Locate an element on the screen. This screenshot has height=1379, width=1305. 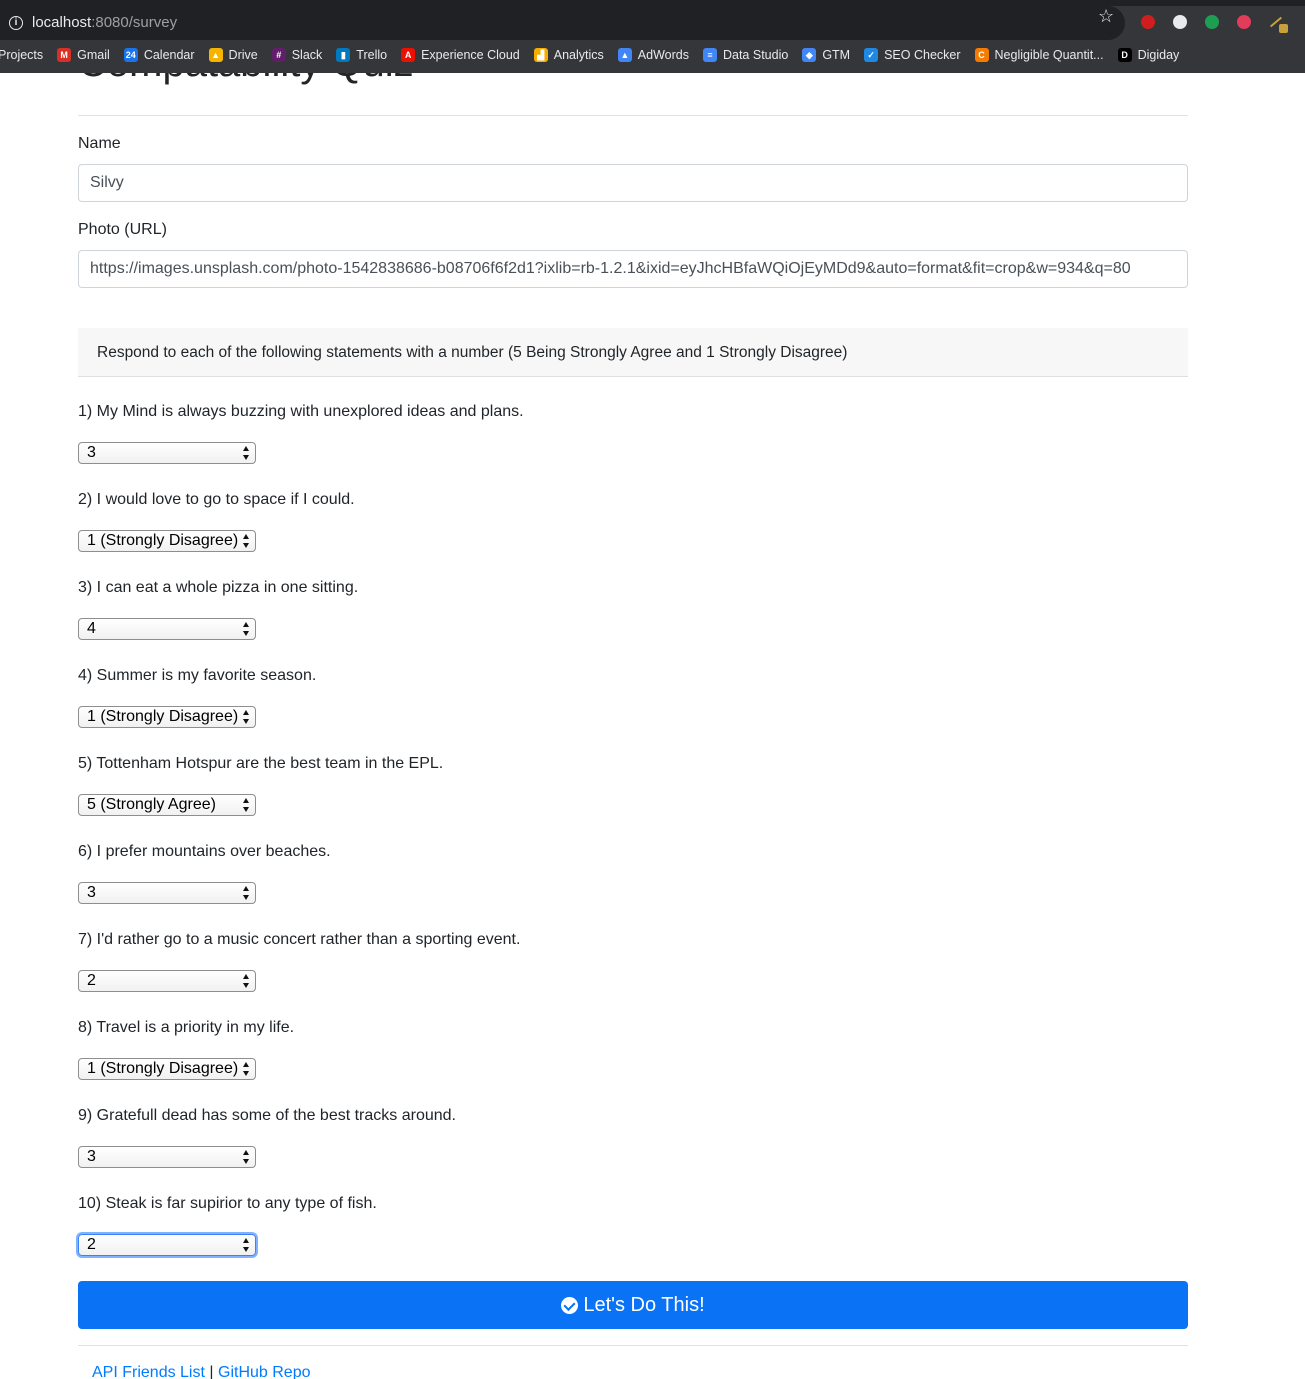
bookmark-item: Projects is located at coordinates (21, 55).